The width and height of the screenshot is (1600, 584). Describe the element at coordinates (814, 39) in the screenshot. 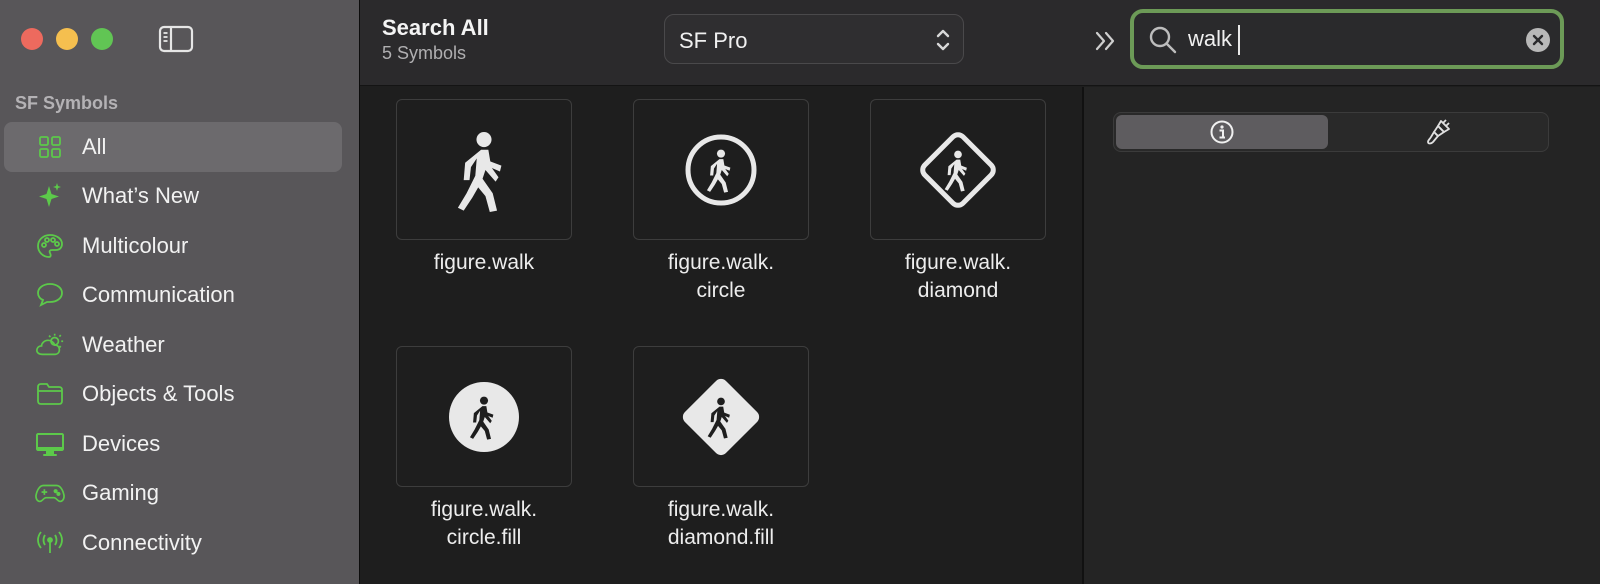

I see `font-selector: SF Pro` at that location.